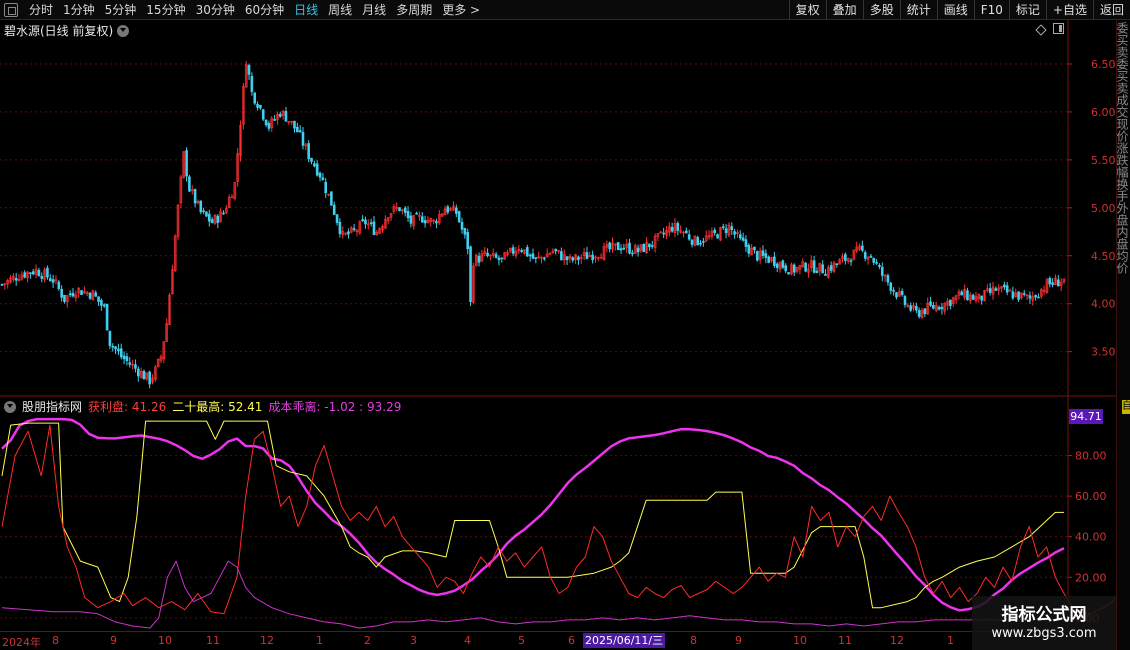  I want to click on sub-tick-label: 60.00, so click(1091, 496).